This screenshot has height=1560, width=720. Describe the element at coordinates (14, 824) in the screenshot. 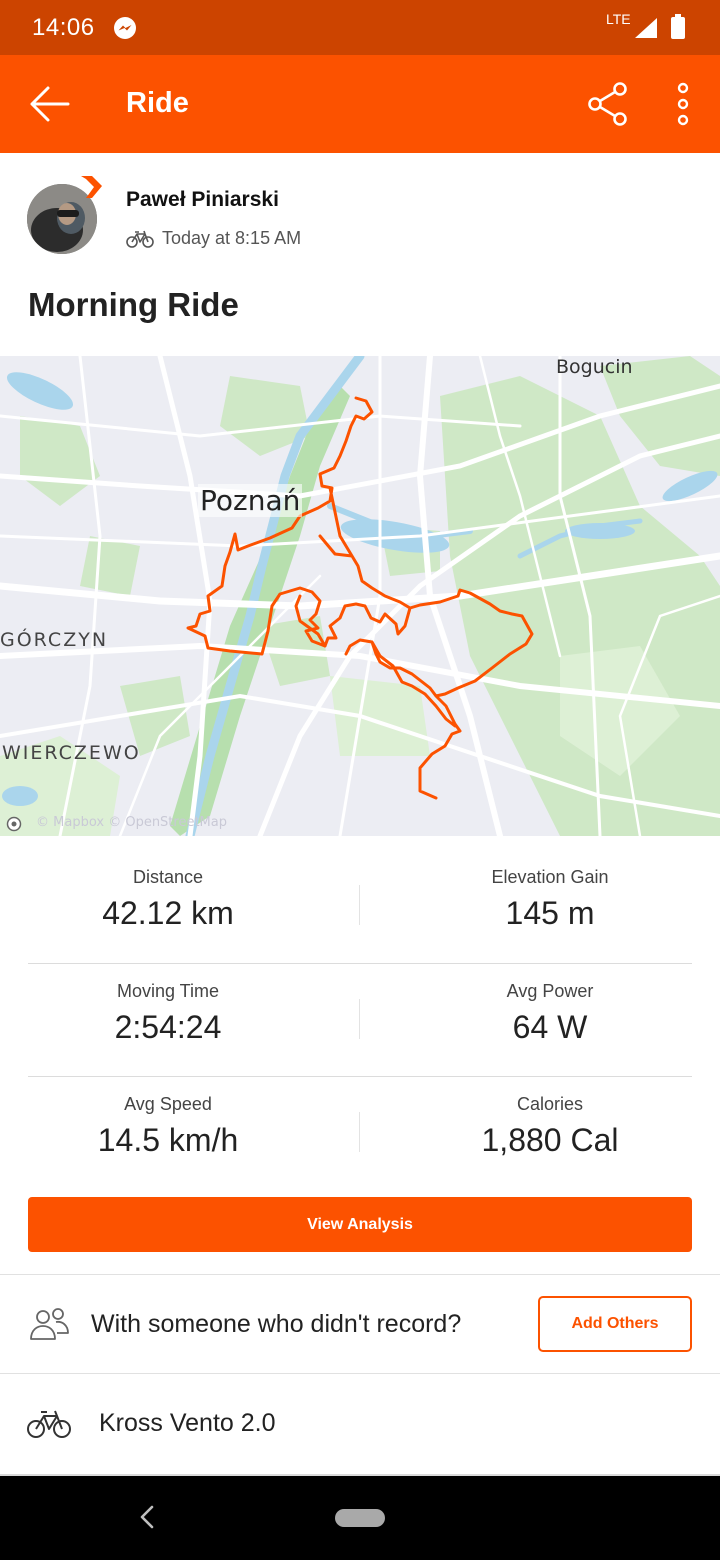

I see `map-info-icon` at that location.